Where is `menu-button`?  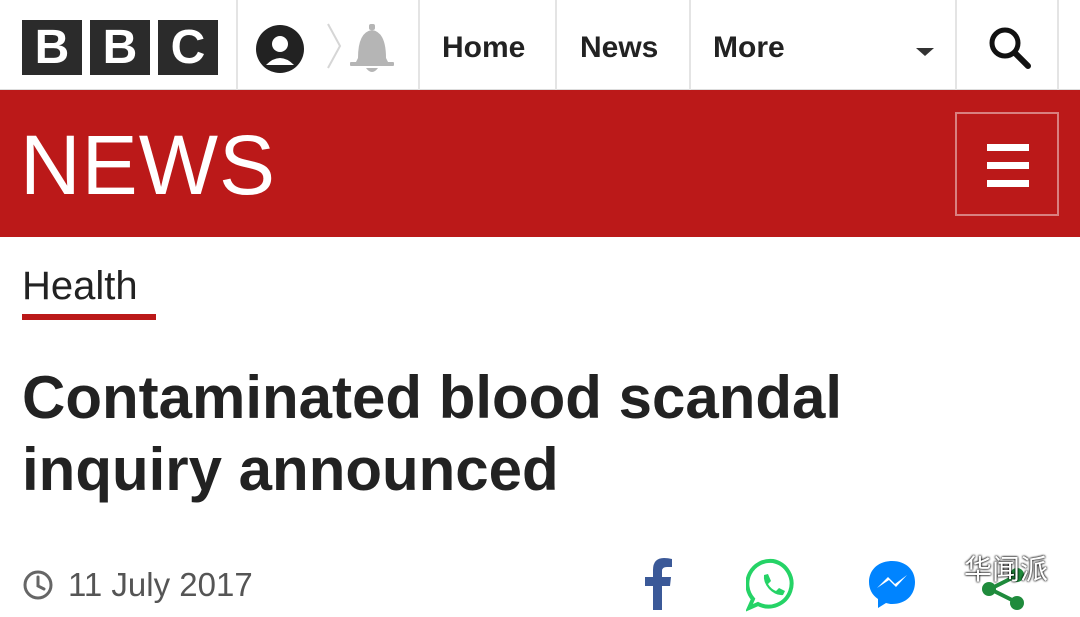
menu-button is located at coordinates (1007, 164).